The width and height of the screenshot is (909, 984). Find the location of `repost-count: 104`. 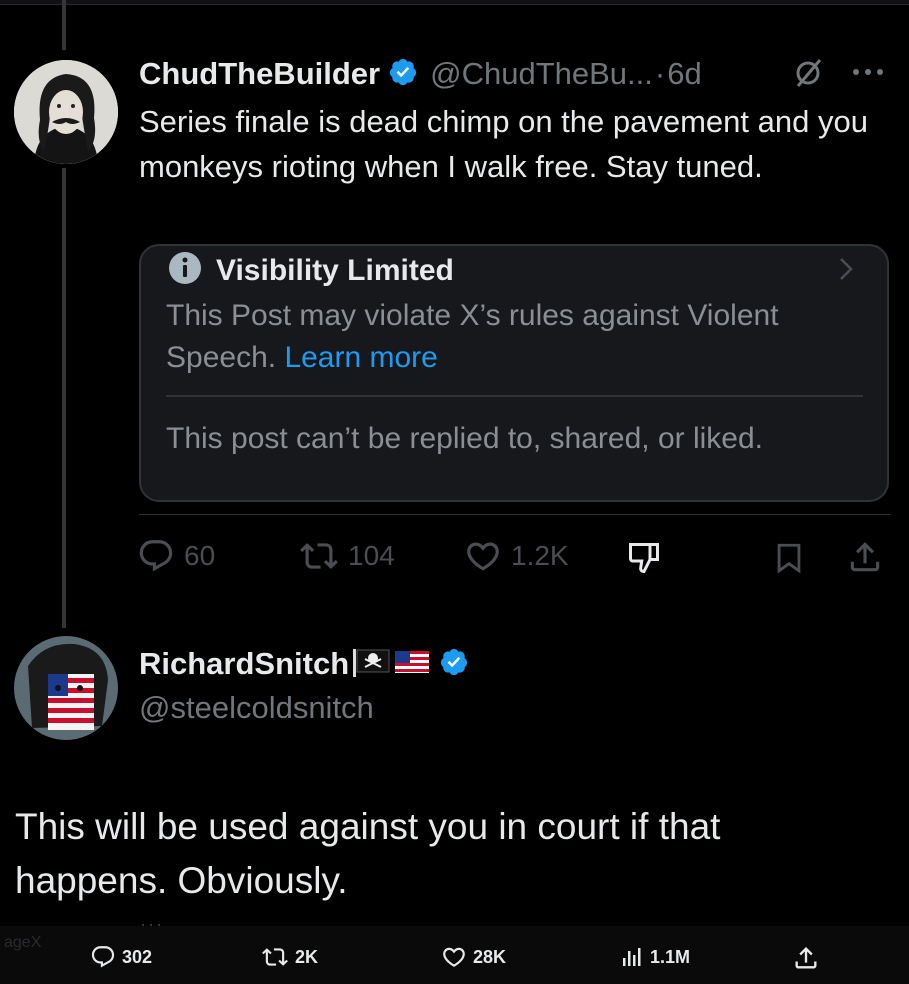

repost-count: 104 is located at coordinates (371, 555).